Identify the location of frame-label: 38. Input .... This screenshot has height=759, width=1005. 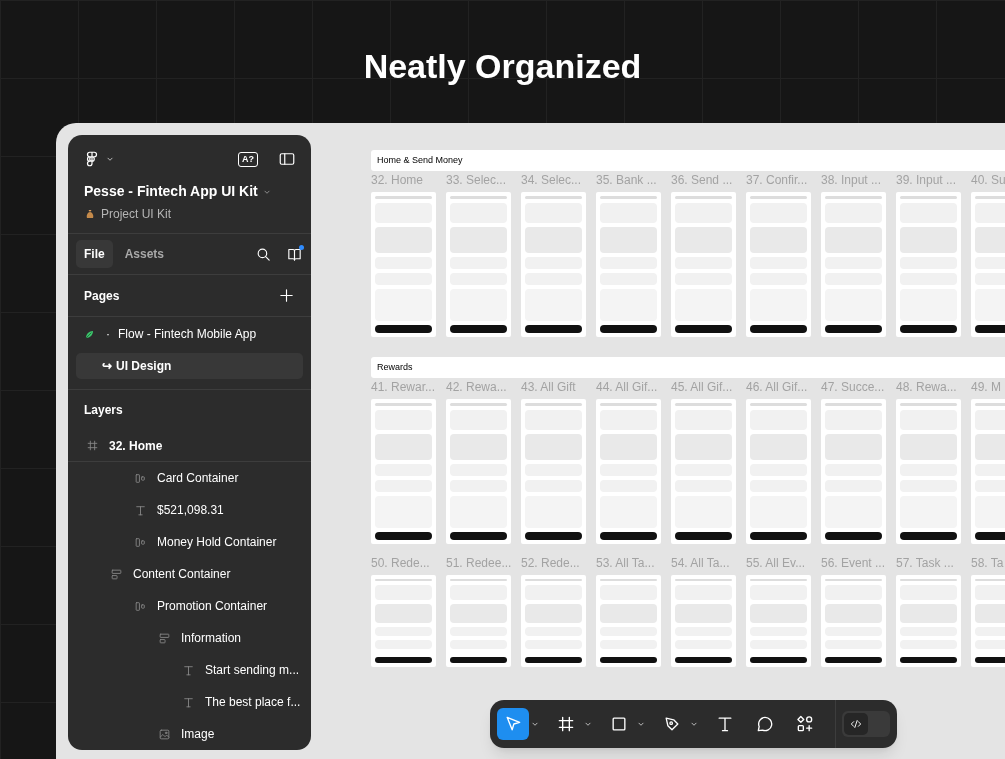
(853, 181).